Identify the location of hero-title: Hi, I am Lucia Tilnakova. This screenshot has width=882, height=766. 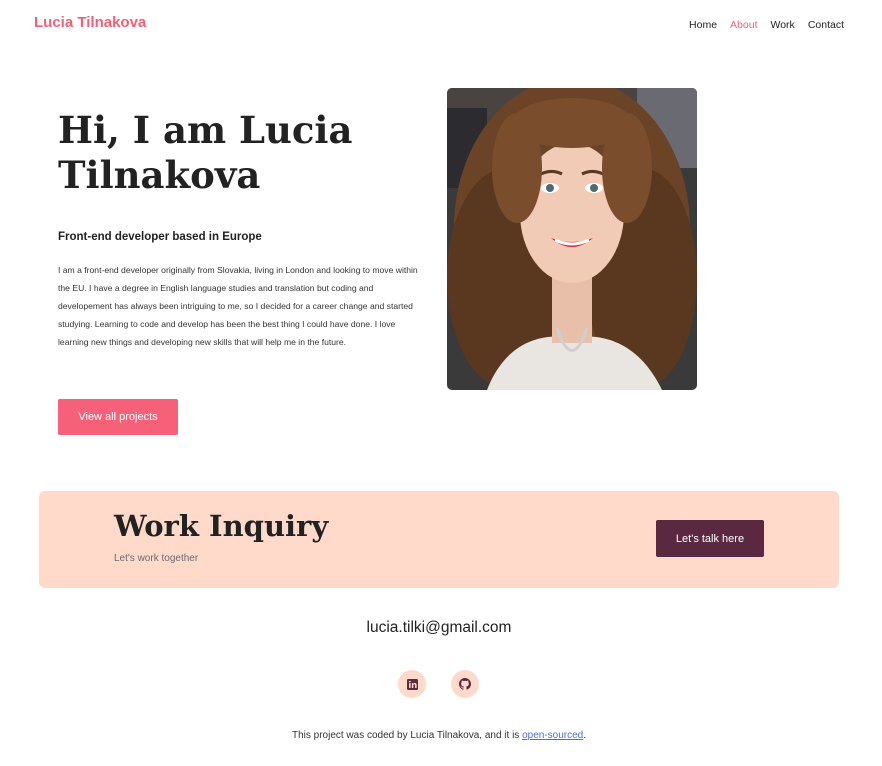
(205, 152).